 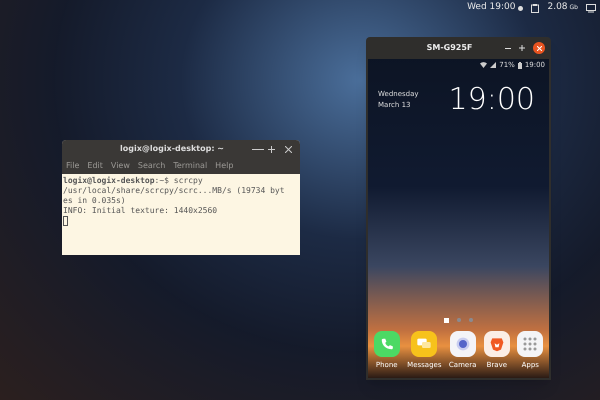 I want to click on battery-icon, so click(x=520, y=65).